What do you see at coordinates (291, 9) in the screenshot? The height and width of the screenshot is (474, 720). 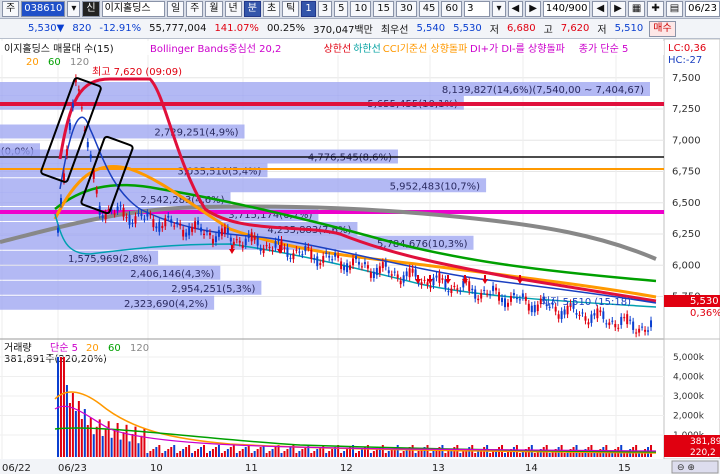 I see `period-6: 틱` at bounding box center [291, 9].